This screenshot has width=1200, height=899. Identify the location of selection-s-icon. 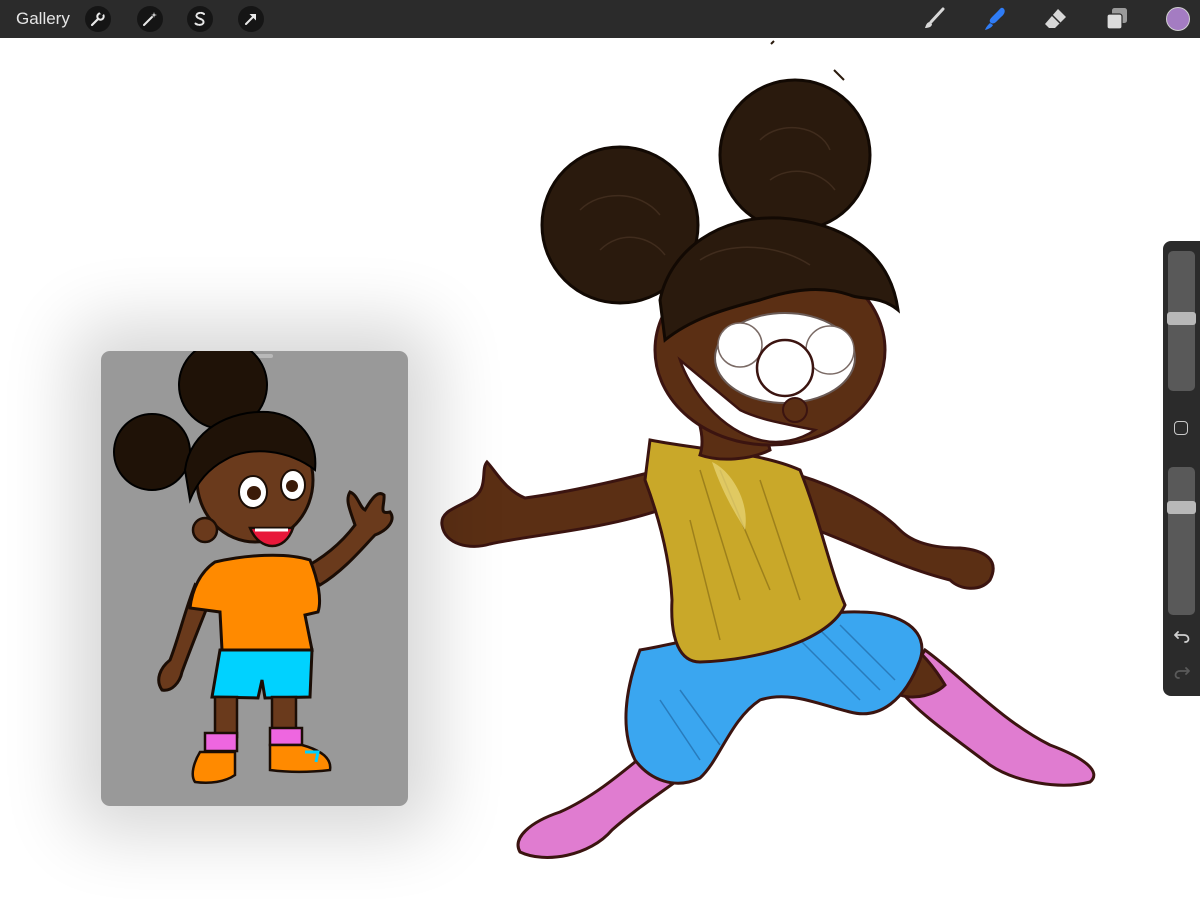
(199, 18).